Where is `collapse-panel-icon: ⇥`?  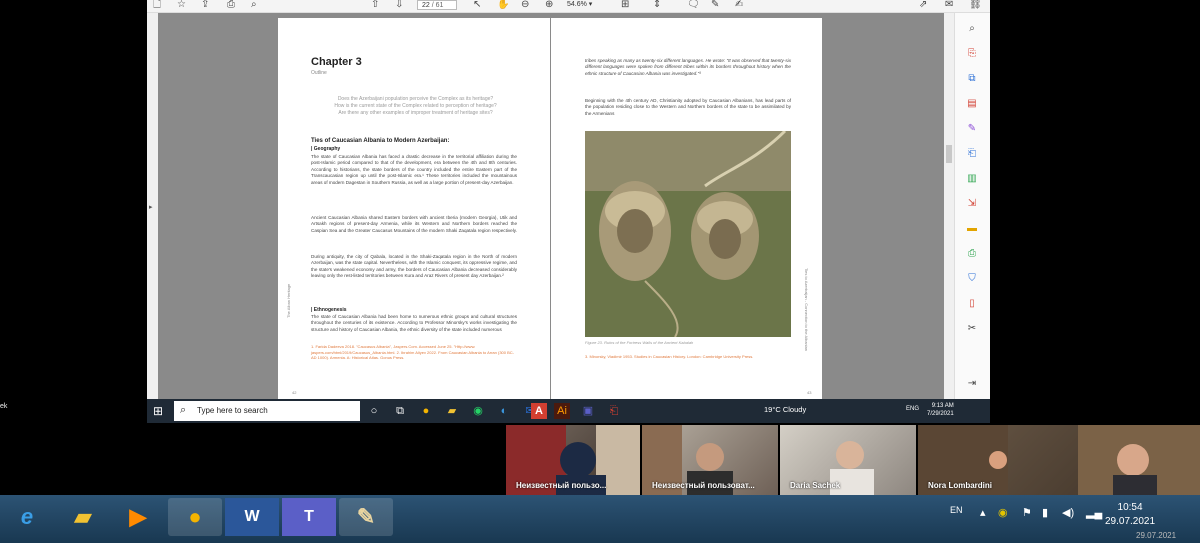 collapse-panel-icon: ⇥ is located at coordinates (972, 384).